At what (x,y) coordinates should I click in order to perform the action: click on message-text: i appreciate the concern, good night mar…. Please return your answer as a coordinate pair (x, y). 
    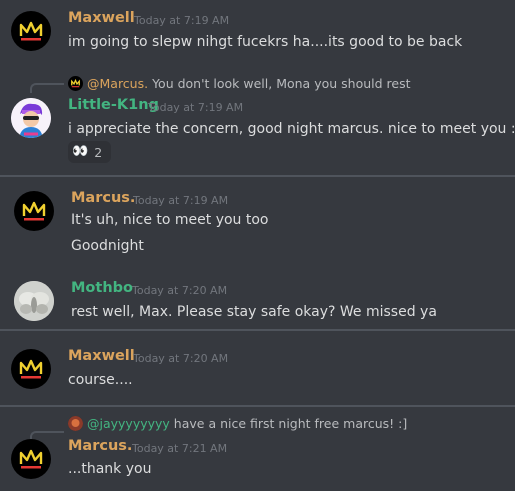
    Looking at the image, I should click on (291, 129).